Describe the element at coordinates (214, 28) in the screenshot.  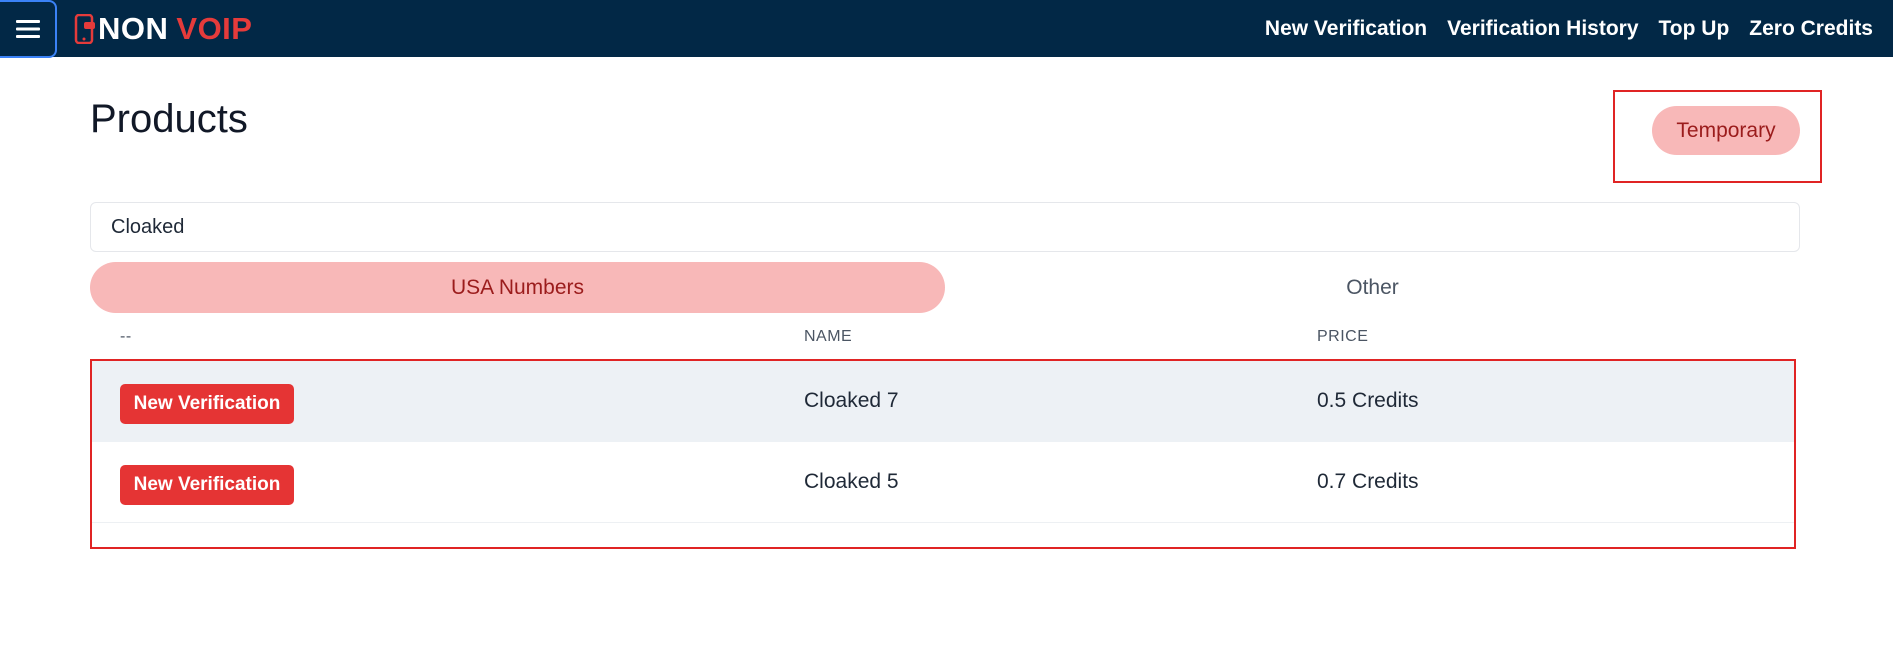
I see `logo-text-voip: VOIP` at that location.